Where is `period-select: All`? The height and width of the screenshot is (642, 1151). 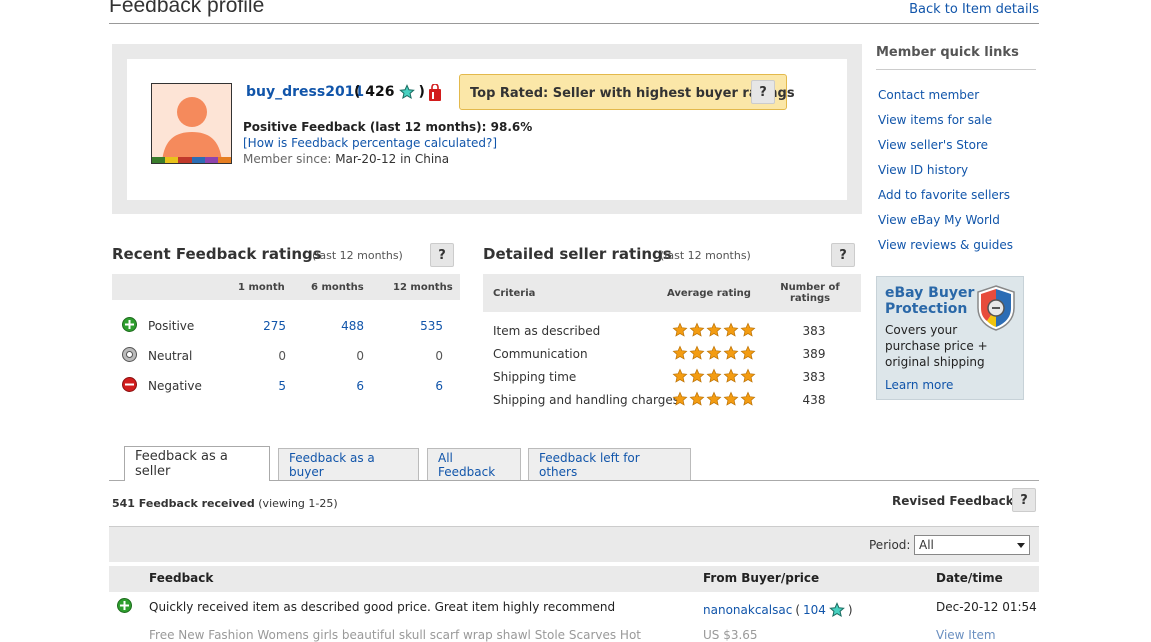 period-select: All is located at coordinates (972, 545).